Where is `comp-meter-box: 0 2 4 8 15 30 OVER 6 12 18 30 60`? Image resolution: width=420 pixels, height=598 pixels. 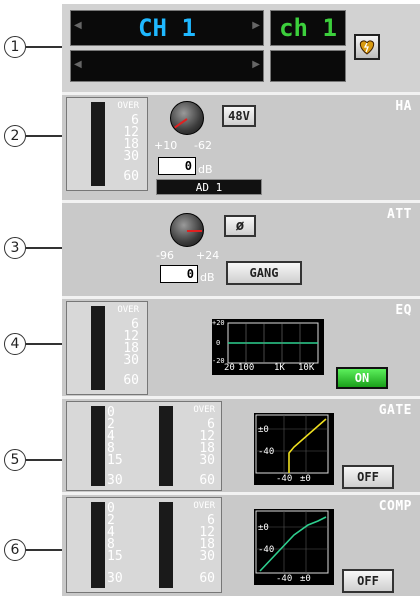 comp-meter-box: 0 2 4 8 15 30 OVER 6 12 18 30 60 is located at coordinates (144, 545).